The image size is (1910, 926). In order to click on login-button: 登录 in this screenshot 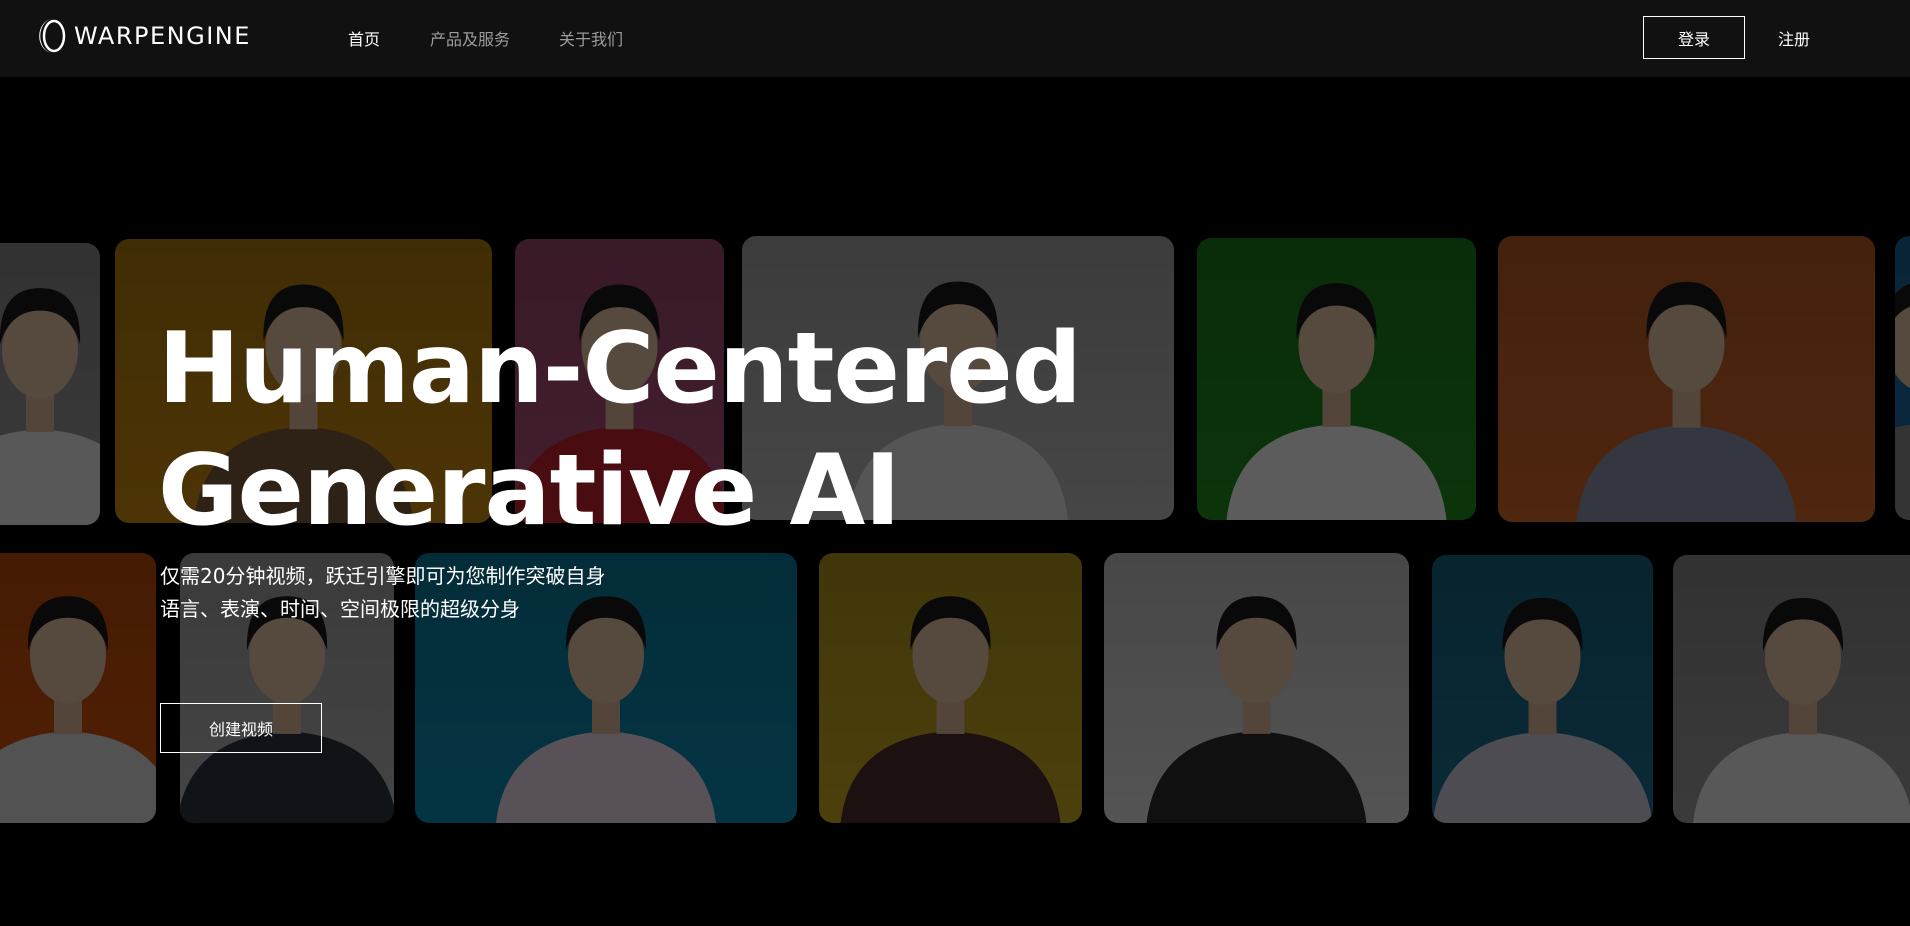, I will do `click(1694, 37)`.